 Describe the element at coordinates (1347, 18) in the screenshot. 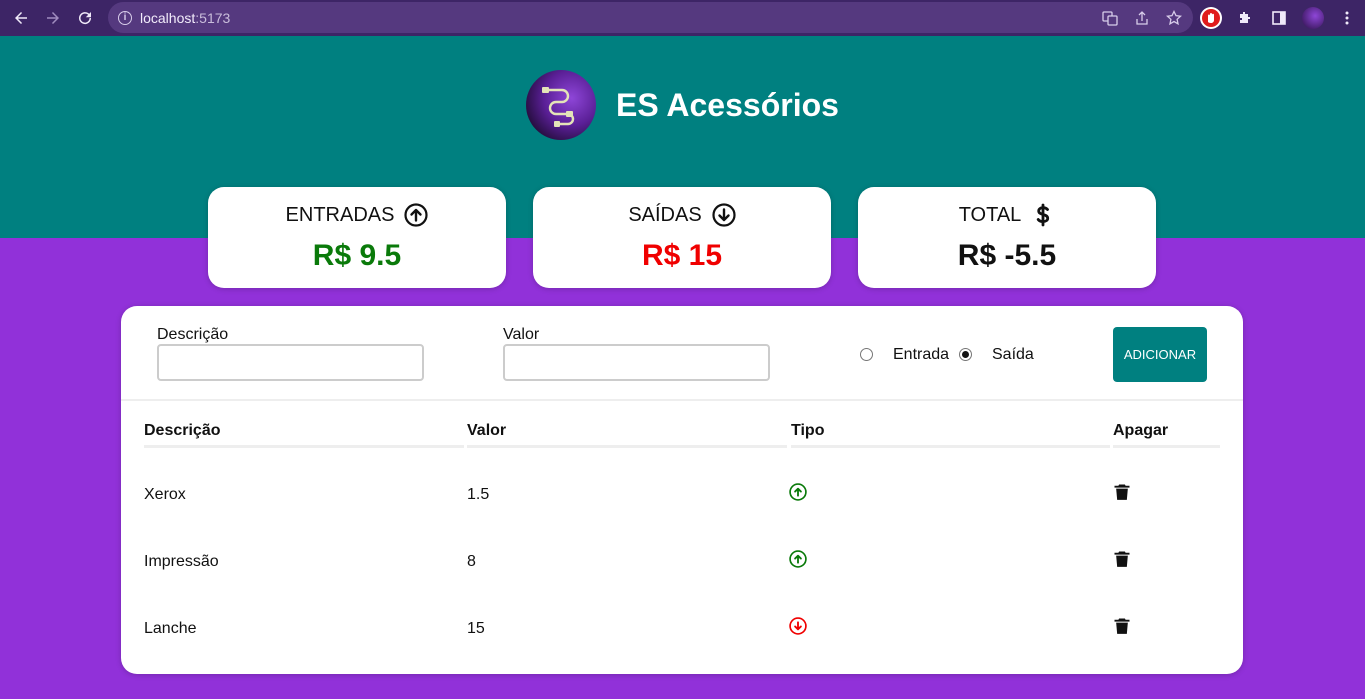

I see `browser-menu-icon` at that location.